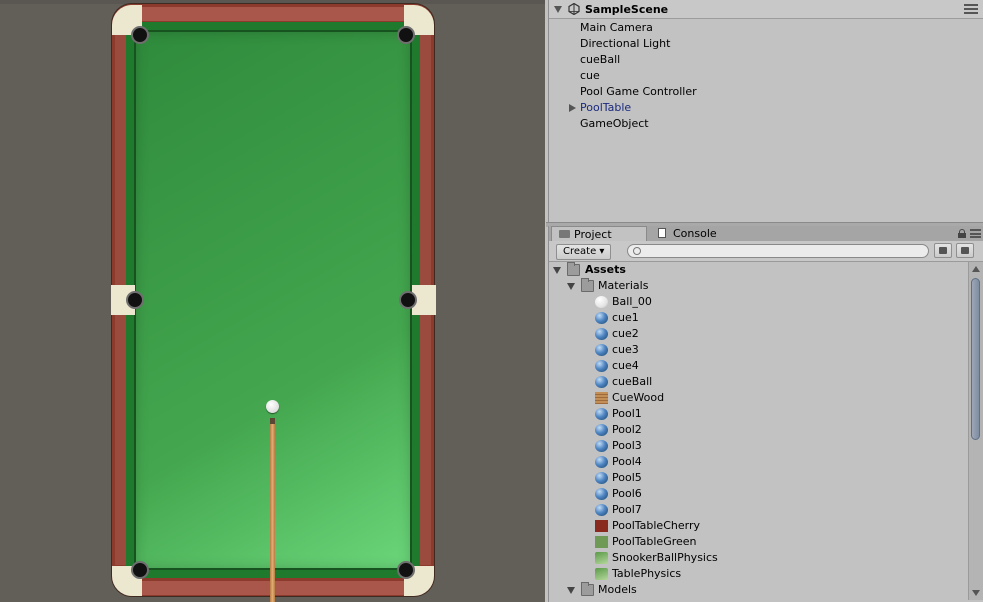 The height and width of the screenshot is (602, 983). I want to click on hierarchy-item-label: PoolTable, so click(606, 107).